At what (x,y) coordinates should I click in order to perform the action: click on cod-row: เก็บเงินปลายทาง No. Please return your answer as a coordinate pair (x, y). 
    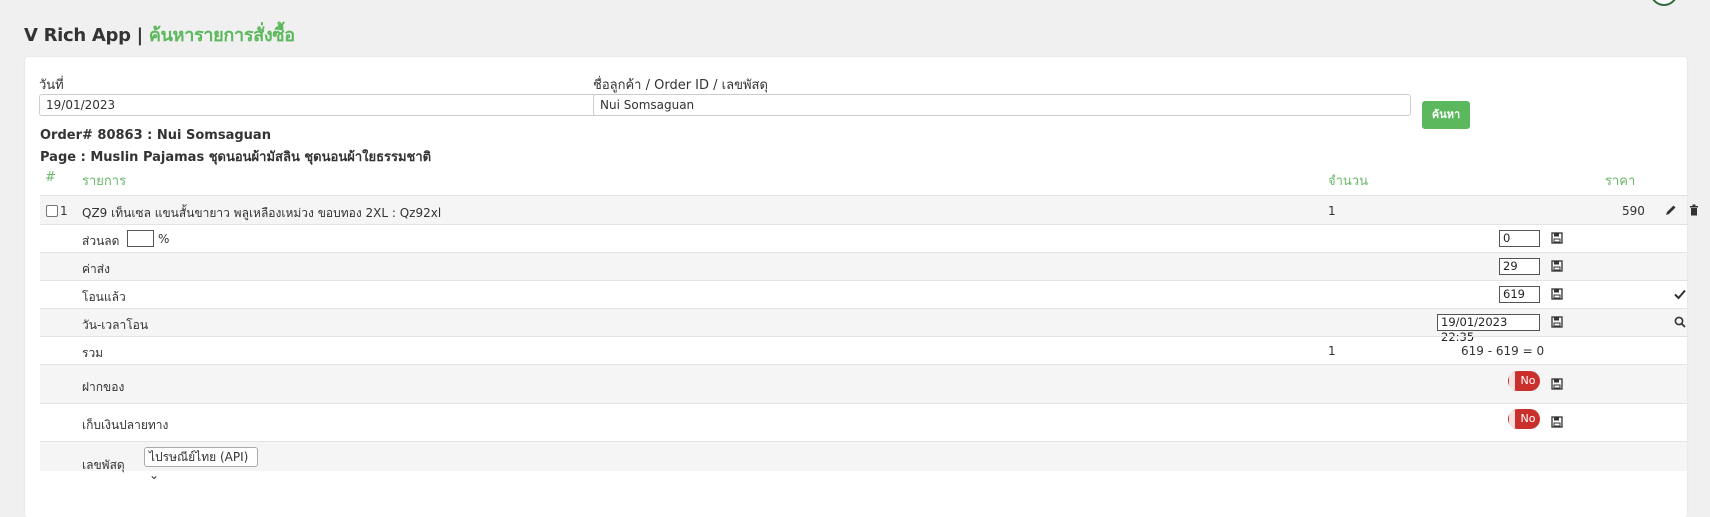
    Looking at the image, I should click on (863, 422).